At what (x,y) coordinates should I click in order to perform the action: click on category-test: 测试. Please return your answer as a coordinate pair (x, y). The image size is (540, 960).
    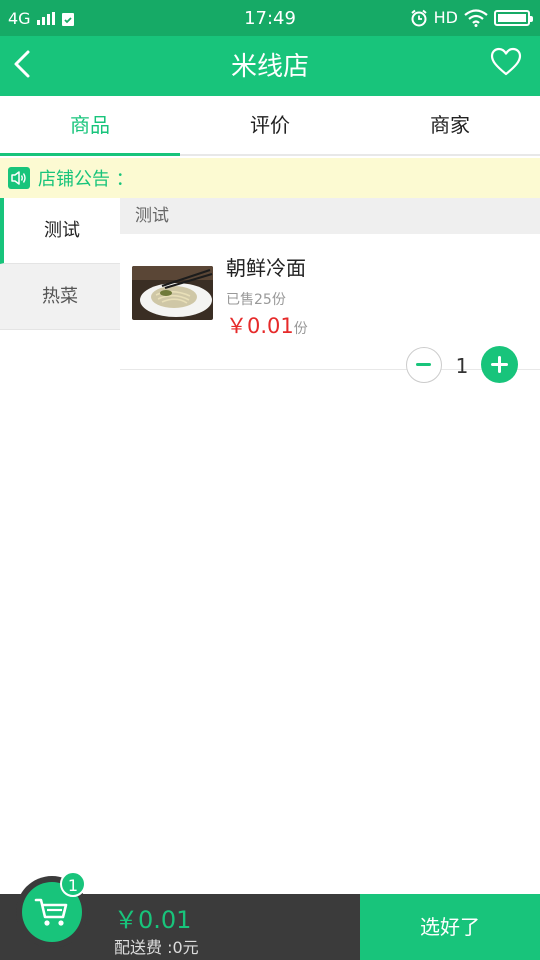
    Looking at the image, I should click on (60, 231).